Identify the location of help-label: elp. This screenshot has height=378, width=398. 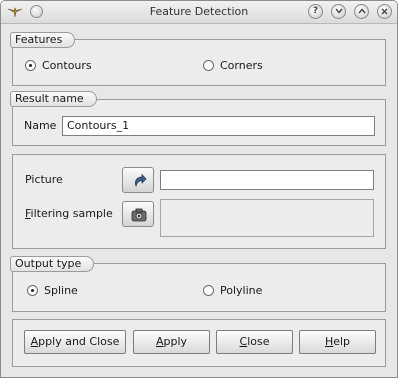
(342, 341).